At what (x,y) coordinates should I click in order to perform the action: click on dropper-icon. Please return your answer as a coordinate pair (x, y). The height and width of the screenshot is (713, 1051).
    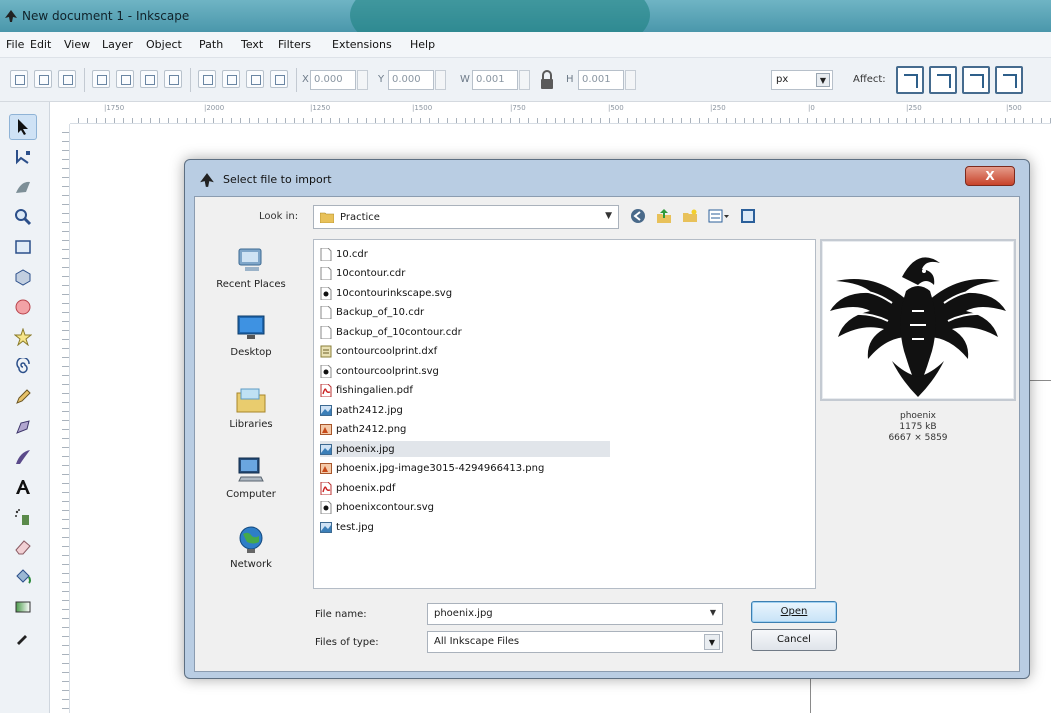
    Looking at the image, I should click on (22, 640).